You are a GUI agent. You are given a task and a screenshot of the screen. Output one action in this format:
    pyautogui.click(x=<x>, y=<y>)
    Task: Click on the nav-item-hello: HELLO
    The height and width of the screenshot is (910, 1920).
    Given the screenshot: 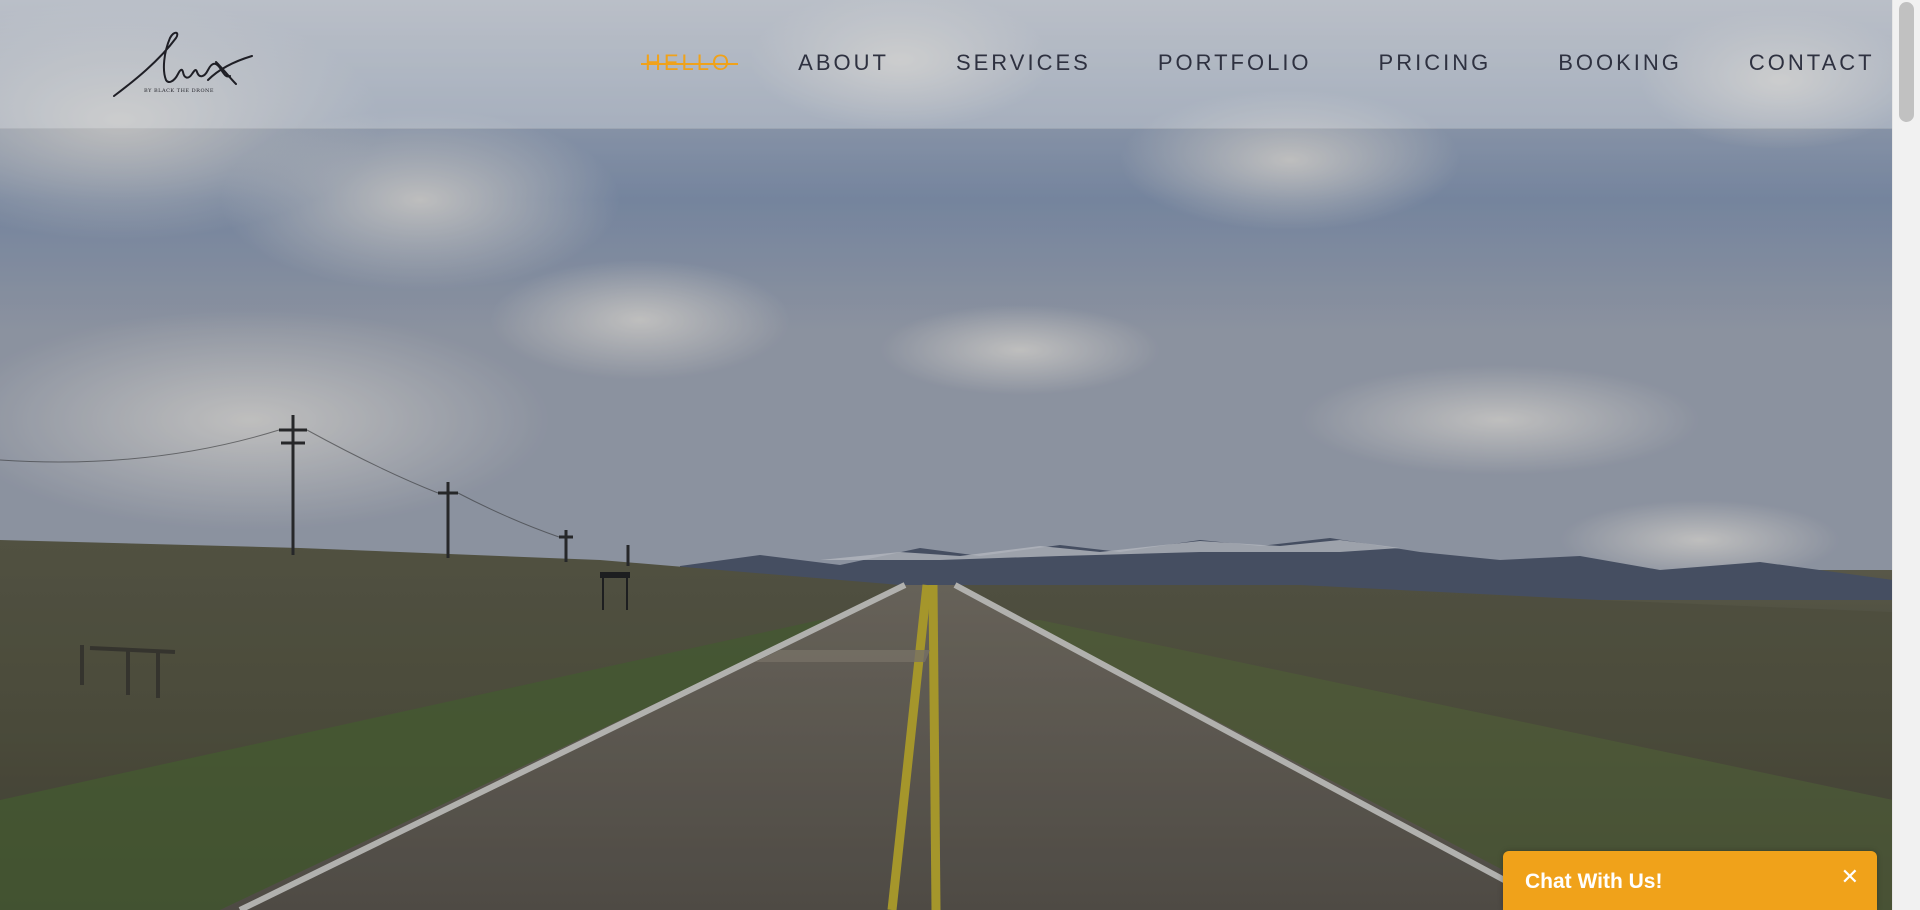 What is the action you would take?
    pyautogui.click(x=689, y=63)
    